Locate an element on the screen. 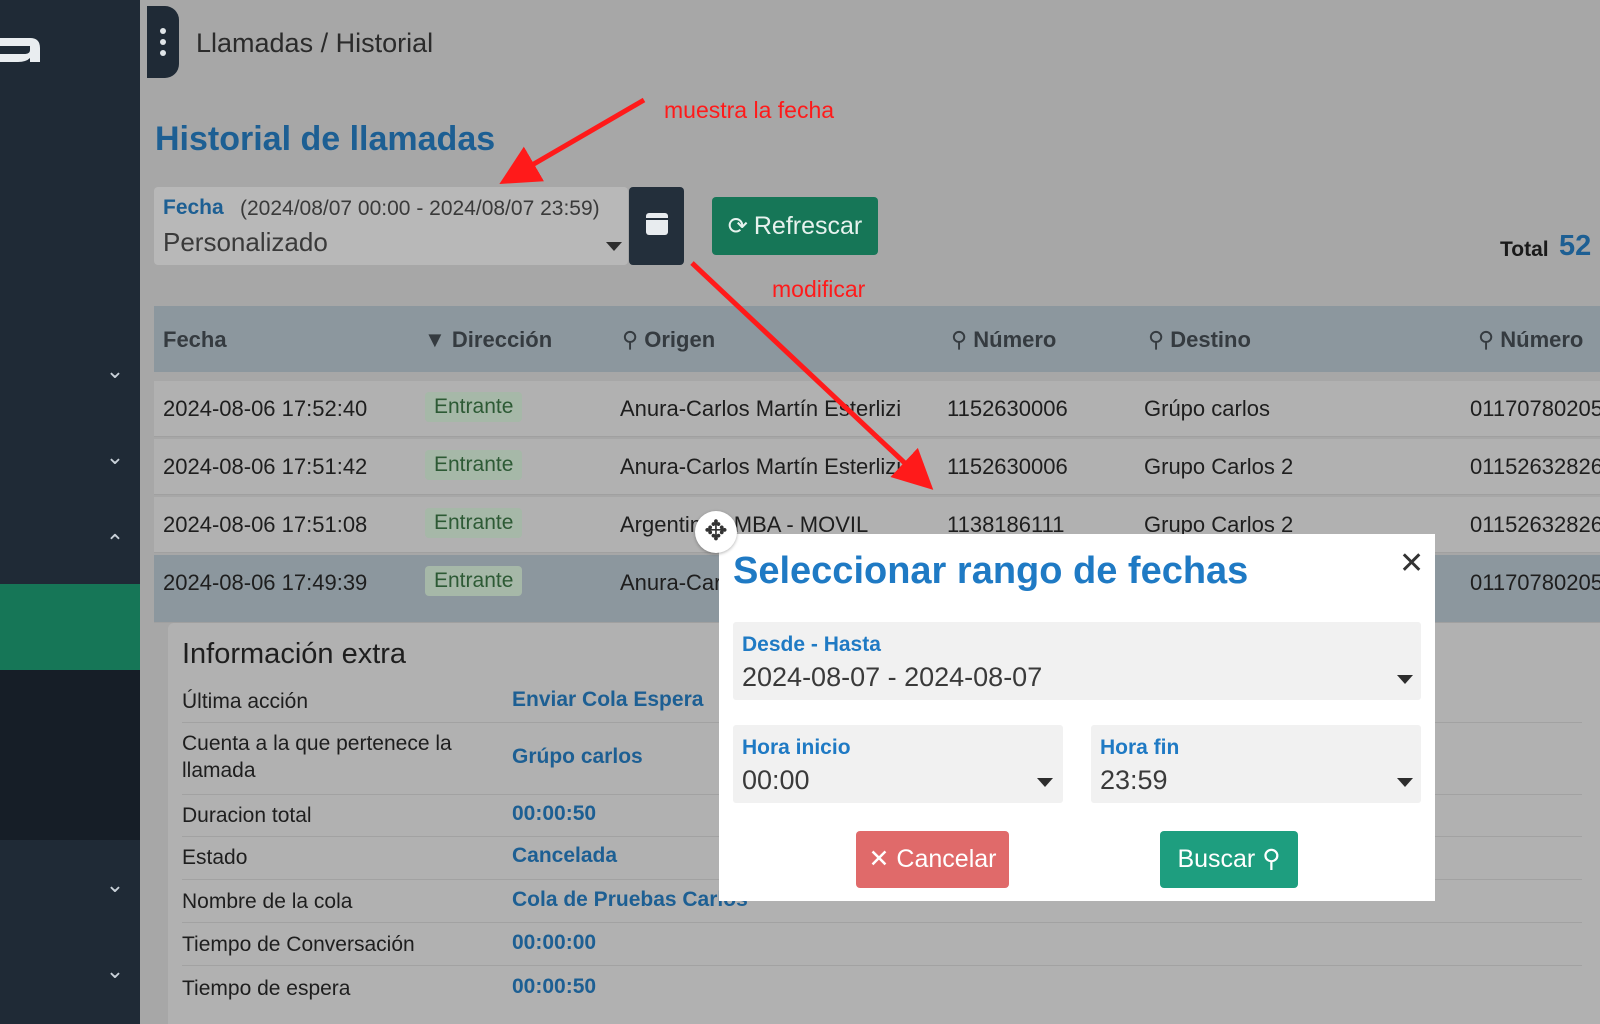 The height and width of the screenshot is (1024, 1600). end-time-label: Hora fin is located at coordinates (1140, 747).